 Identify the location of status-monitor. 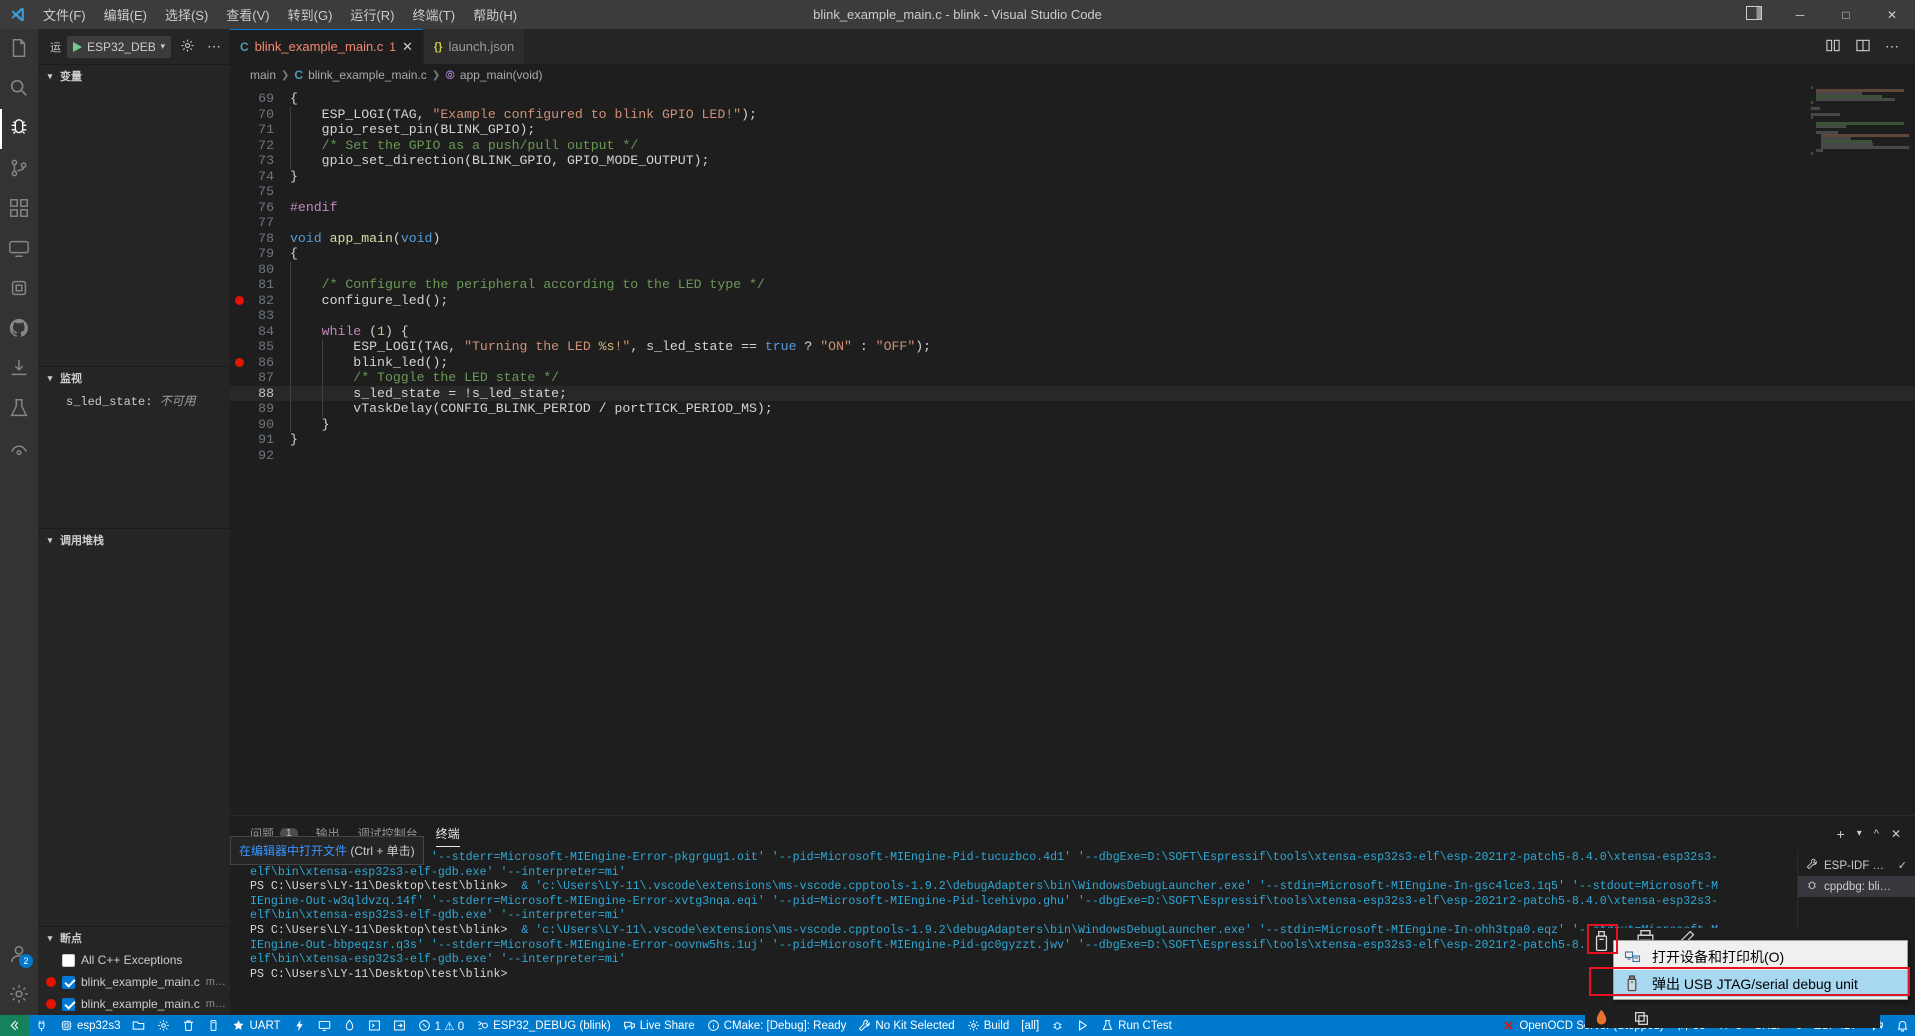
(324, 1025).